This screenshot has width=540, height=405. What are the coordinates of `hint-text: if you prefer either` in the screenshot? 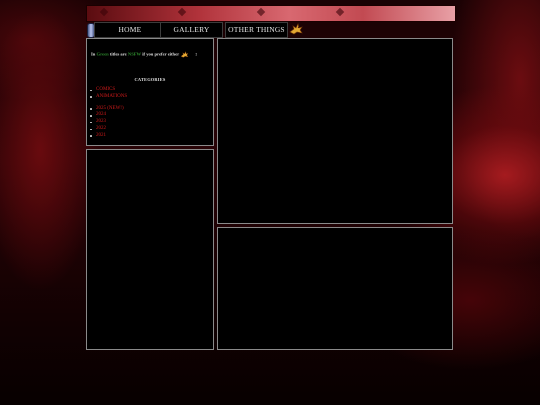 It's located at (161, 54).